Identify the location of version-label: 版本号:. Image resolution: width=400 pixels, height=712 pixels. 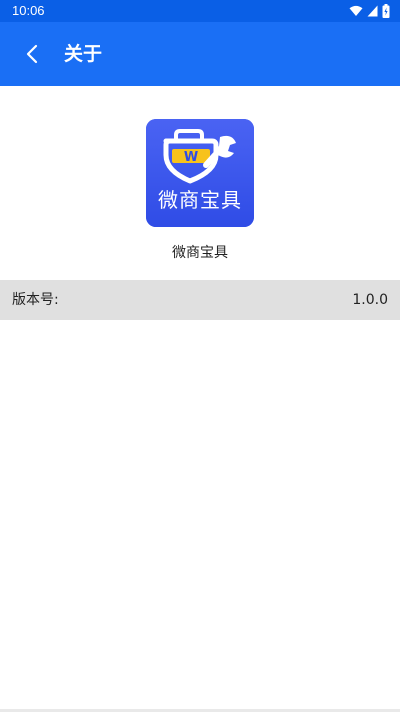
(35, 300).